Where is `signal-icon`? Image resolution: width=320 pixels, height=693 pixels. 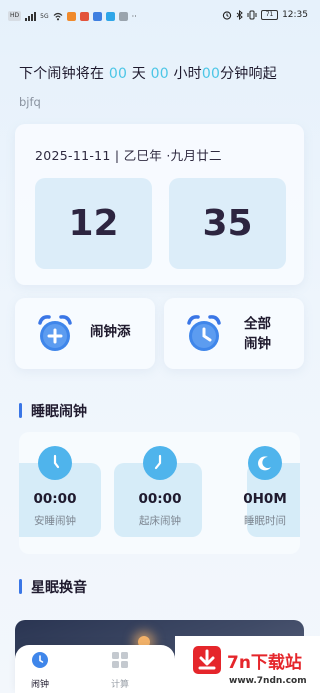 signal-icon is located at coordinates (31, 16).